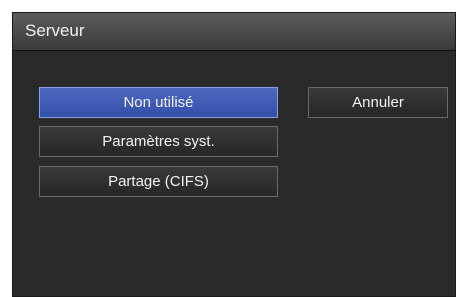 The height and width of the screenshot is (297, 456). Describe the element at coordinates (55, 30) in the screenshot. I see `dialog-title: Serveur` at that location.